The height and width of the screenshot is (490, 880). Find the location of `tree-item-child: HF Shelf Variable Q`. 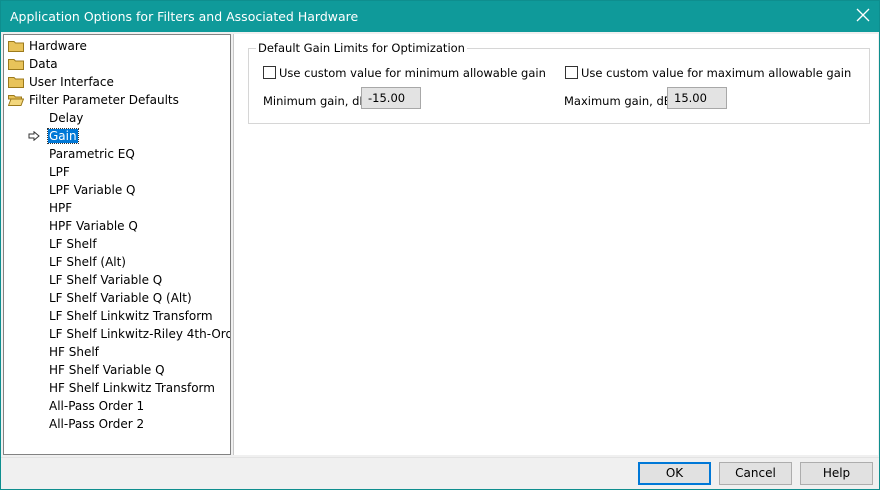

tree-item-child: HF Shelf Variable Q is located at coordinates (107, 370).